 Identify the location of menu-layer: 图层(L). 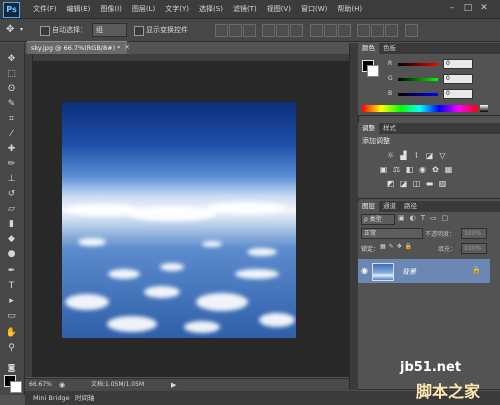
(143, 9).